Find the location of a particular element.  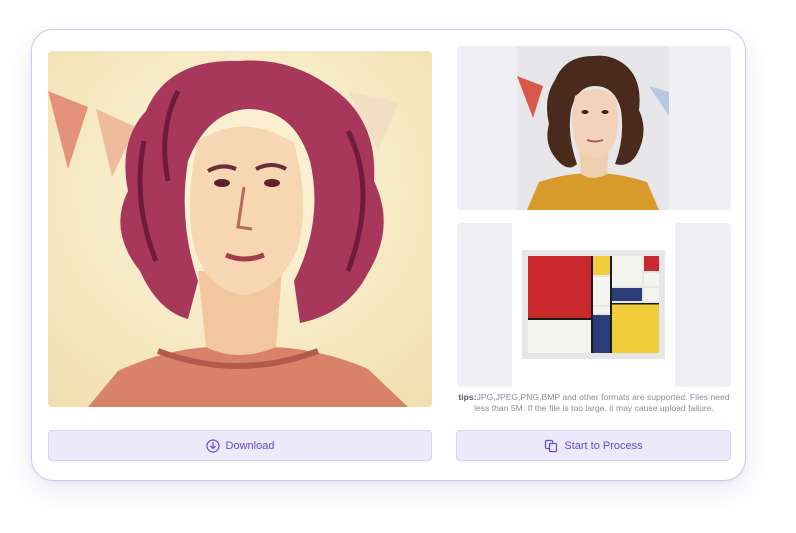

style-reference-panel is located at coordinates (594, 305).